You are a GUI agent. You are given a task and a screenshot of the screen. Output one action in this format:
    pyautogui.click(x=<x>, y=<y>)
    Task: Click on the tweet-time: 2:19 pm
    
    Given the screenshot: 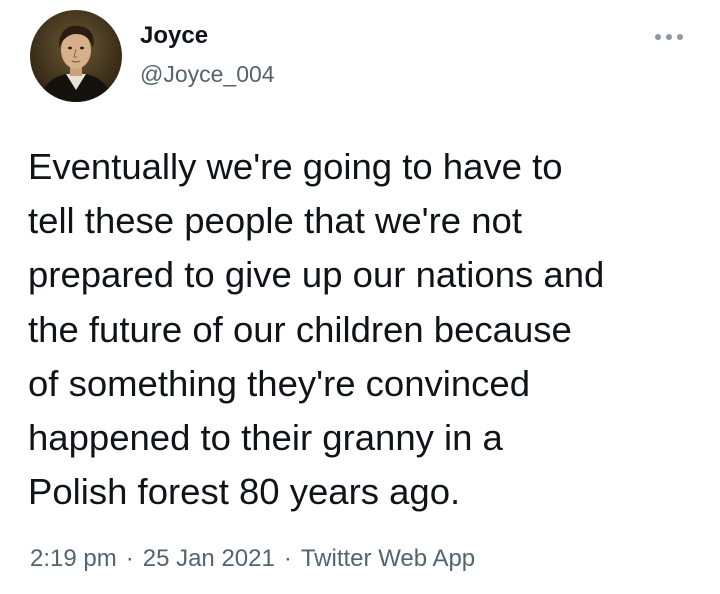 What is the action you would take?
    pyautogui.click(x=73, y=558)
    